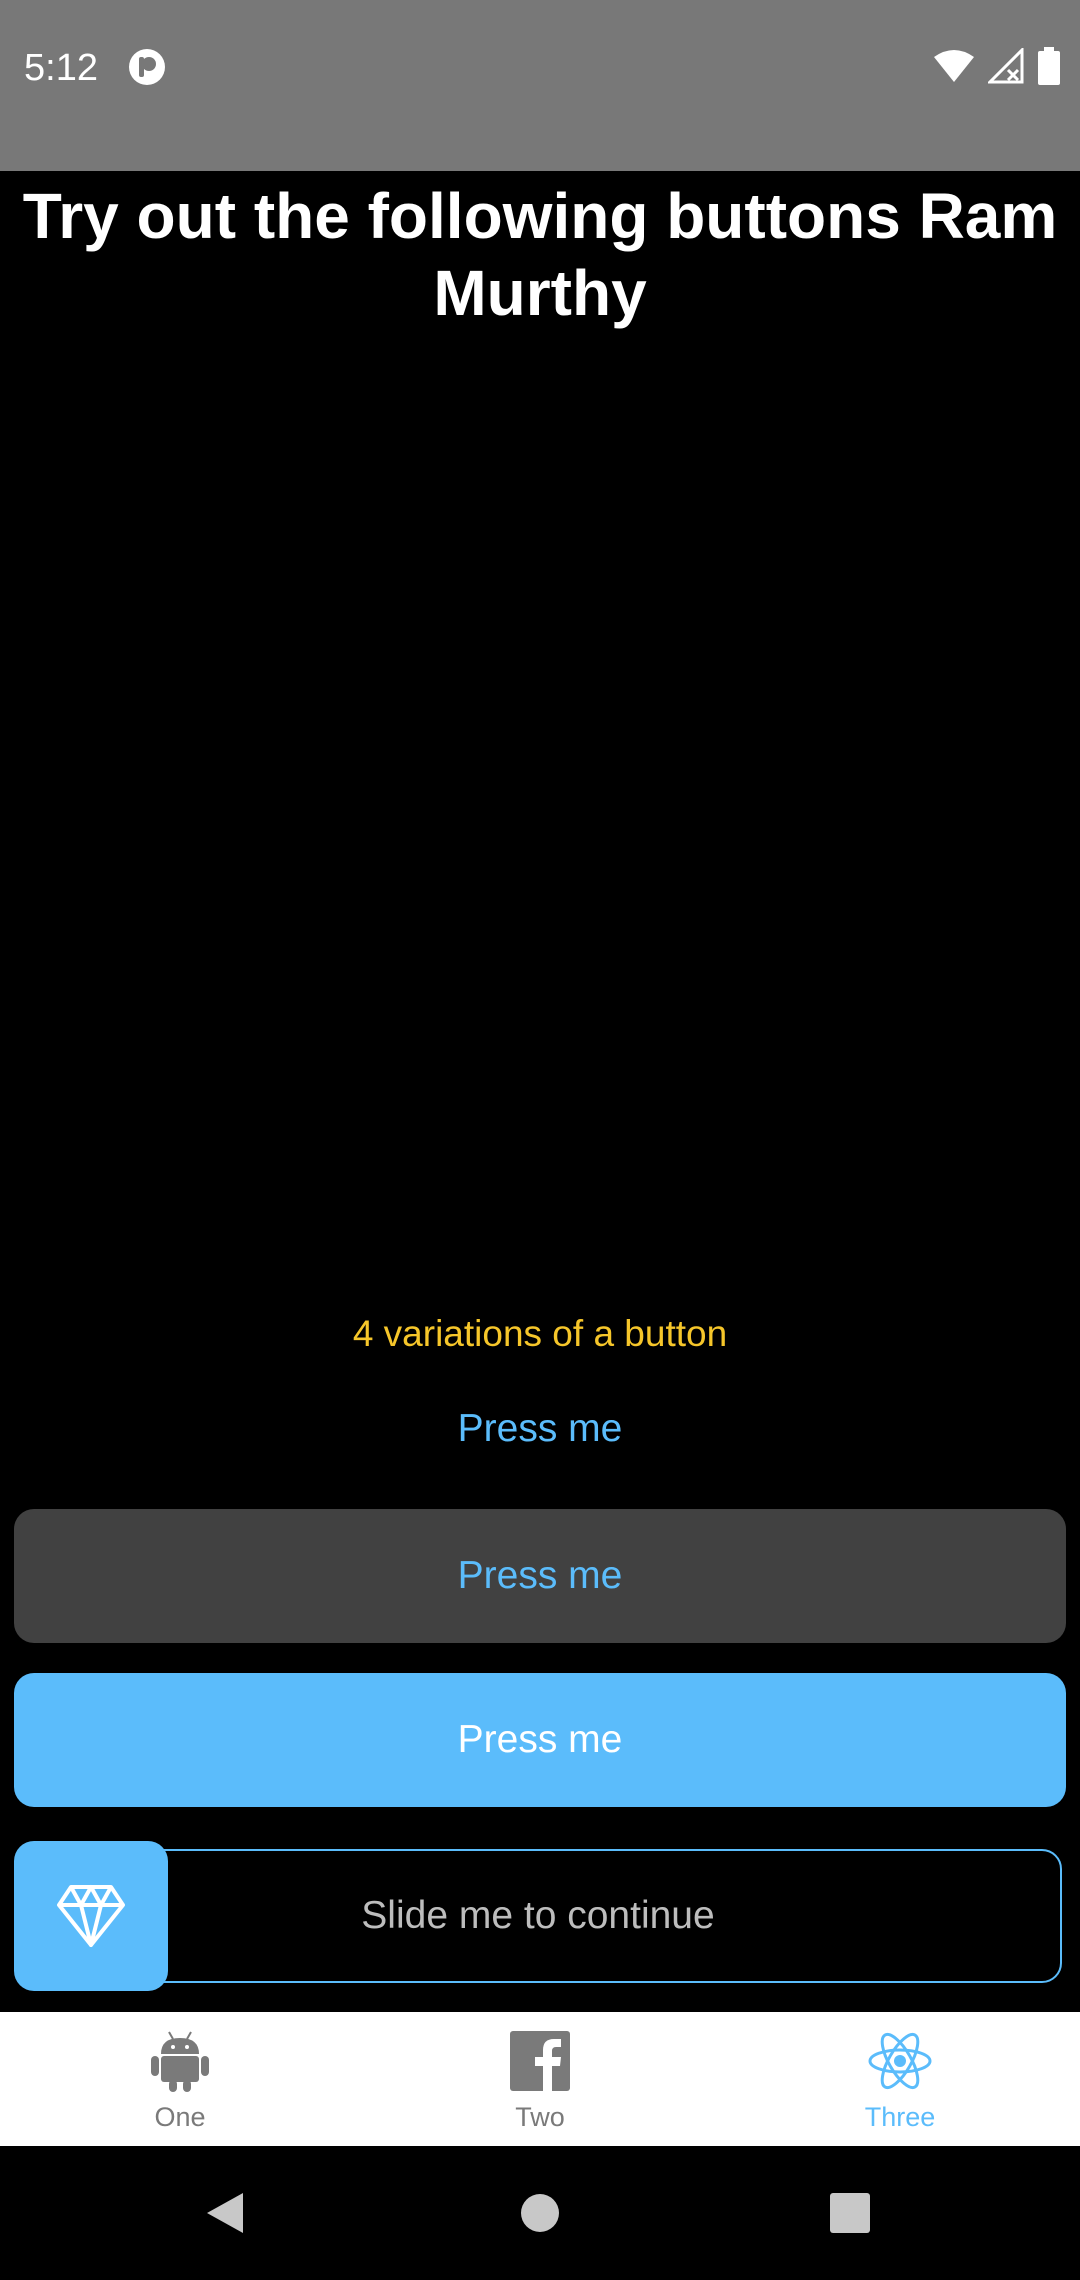 This screenshot has width=1080, height=2280. What do you see at coordinates (540, 1740) in the screenshot?
I see `blue-press-button: Press me` at bounding box center [540, 1740].